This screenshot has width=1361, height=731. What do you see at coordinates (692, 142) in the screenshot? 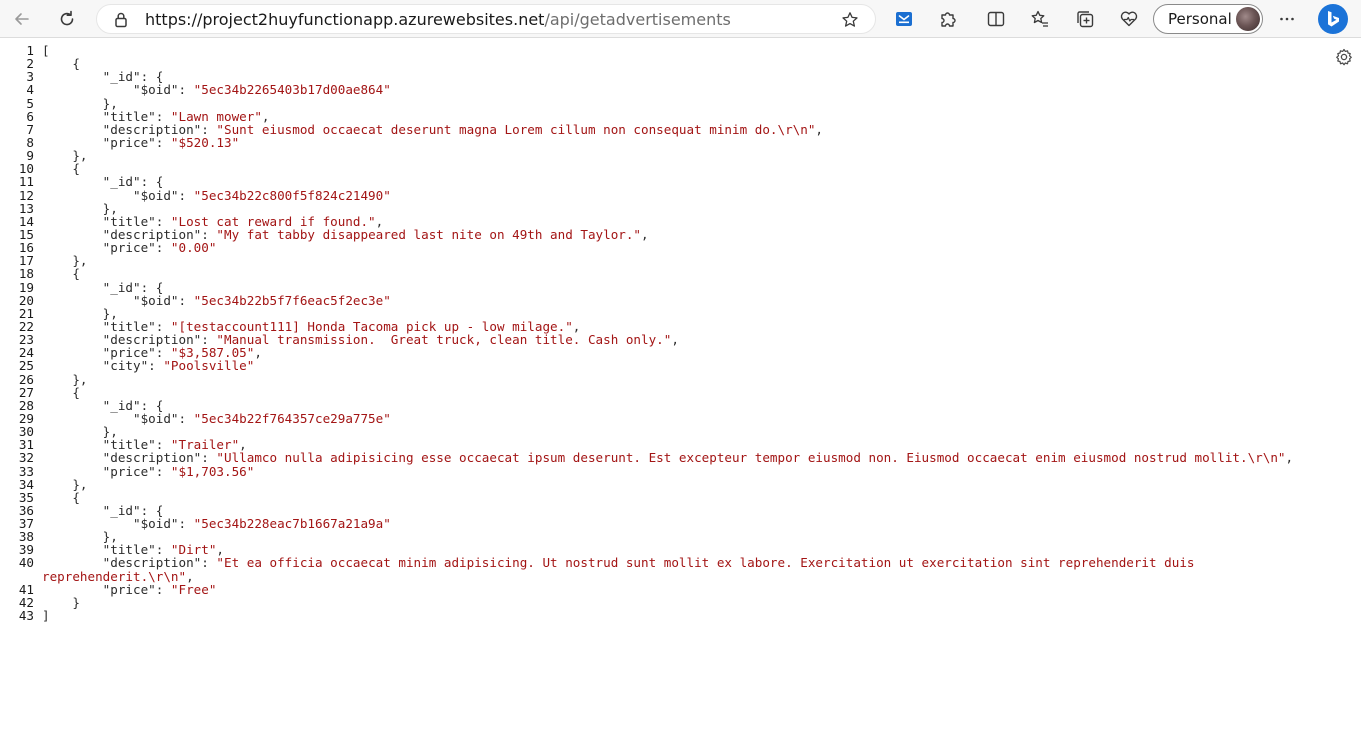
I see `json-line: "price": "$520.13"` at bounding box center [692, 142].